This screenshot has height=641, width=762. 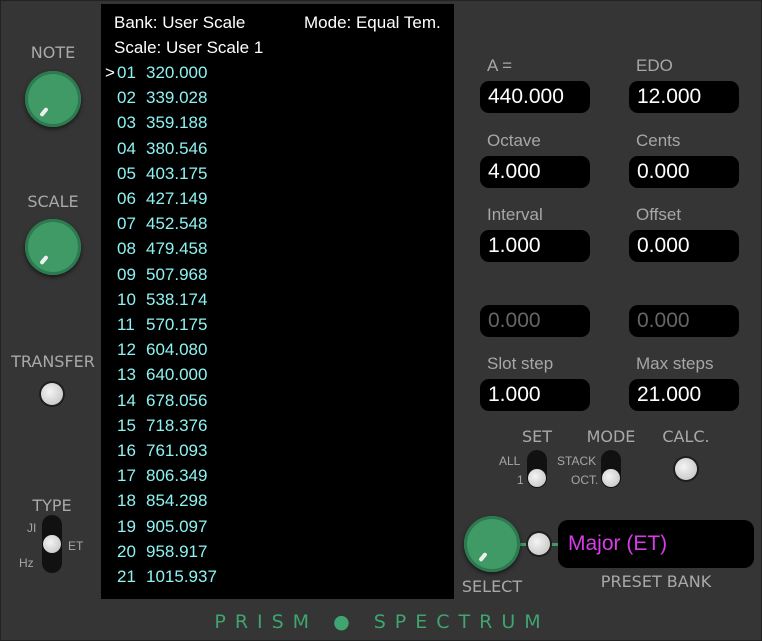 I want to click on octave-label: Octave, so click(x=514, y=140).